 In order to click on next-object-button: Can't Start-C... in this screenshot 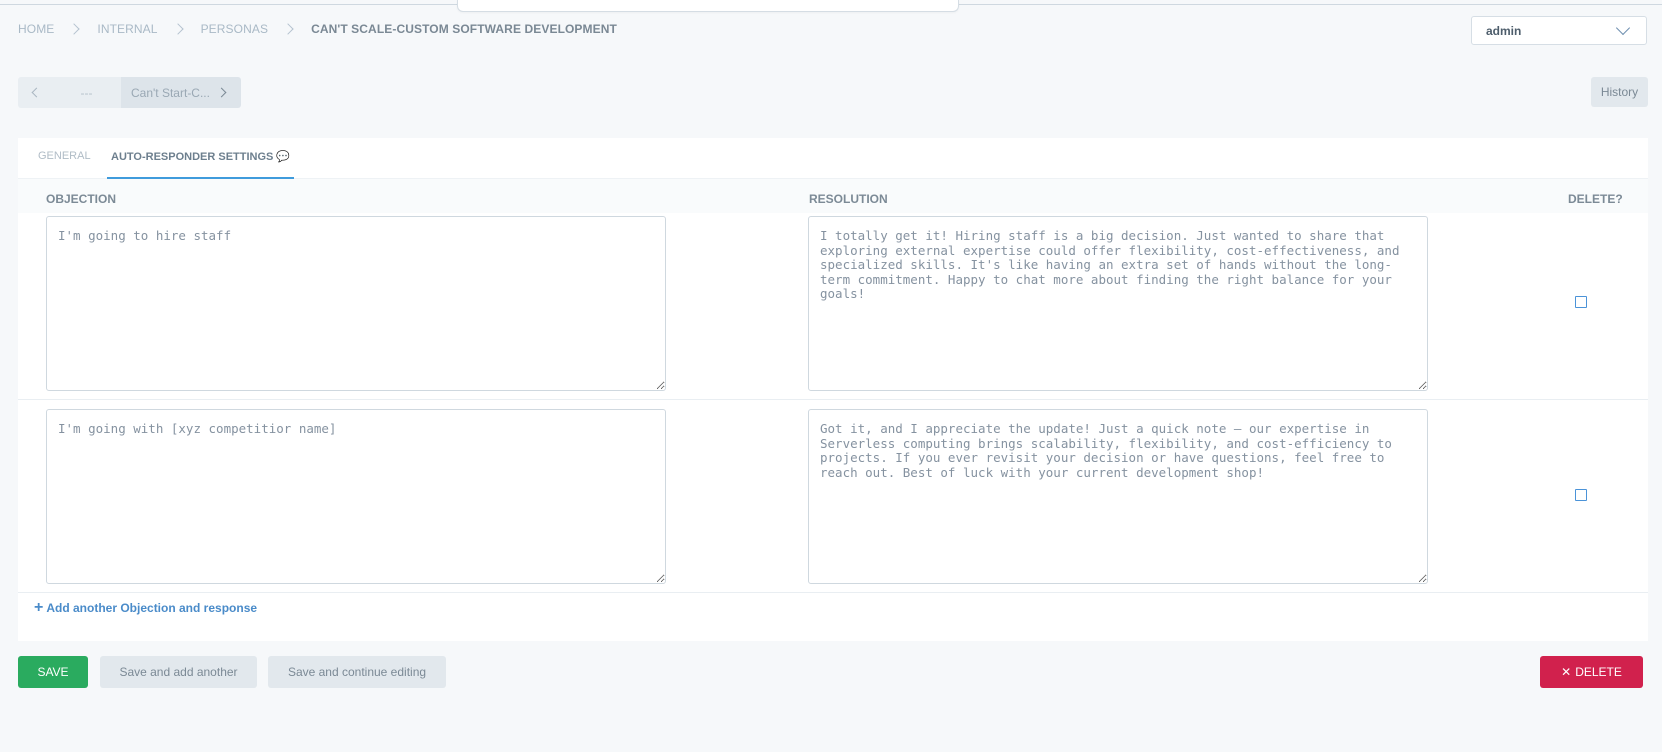, I will do `click(181, 92)`.